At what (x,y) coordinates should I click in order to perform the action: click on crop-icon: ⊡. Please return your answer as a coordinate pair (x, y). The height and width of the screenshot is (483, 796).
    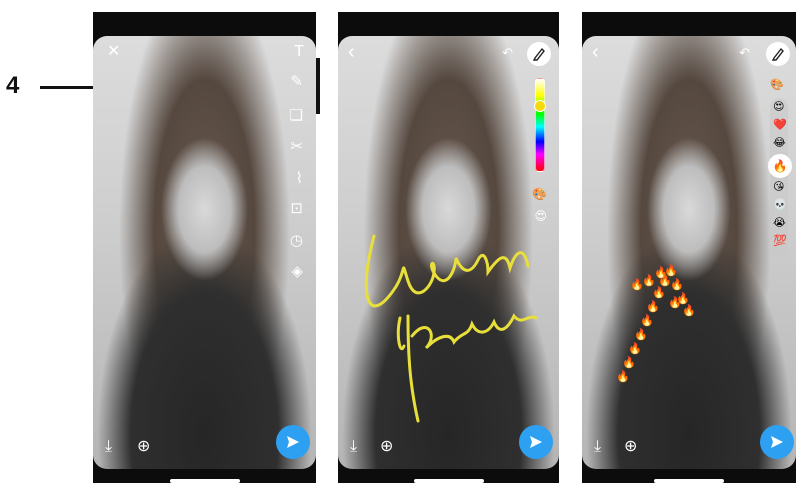
    Looking at the image, I should click on (296, 208).